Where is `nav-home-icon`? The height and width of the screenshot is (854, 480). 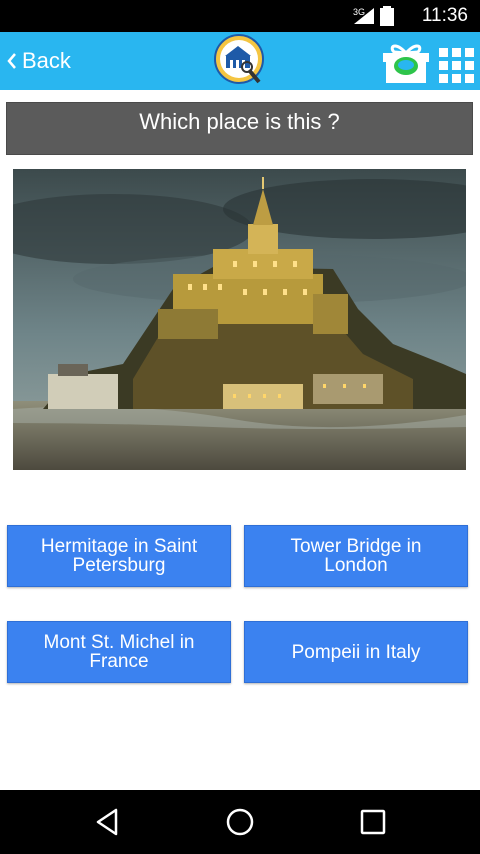
nav-home-icon is located at coordinates (240, 822).